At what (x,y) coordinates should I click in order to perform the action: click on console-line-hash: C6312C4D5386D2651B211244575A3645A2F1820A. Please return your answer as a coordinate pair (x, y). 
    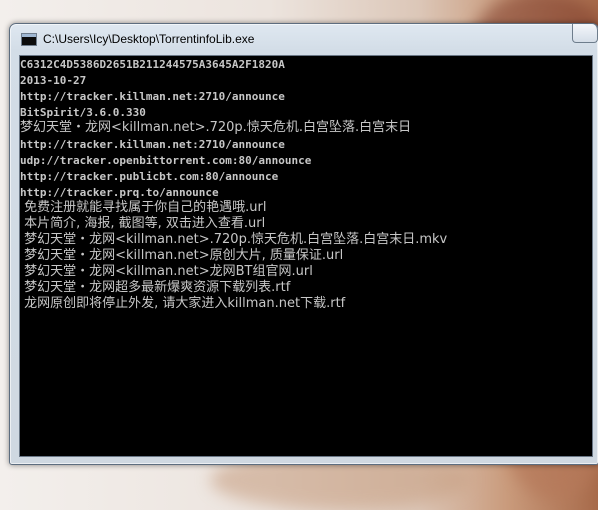
    Looking at the image, I should click on (152, 64).